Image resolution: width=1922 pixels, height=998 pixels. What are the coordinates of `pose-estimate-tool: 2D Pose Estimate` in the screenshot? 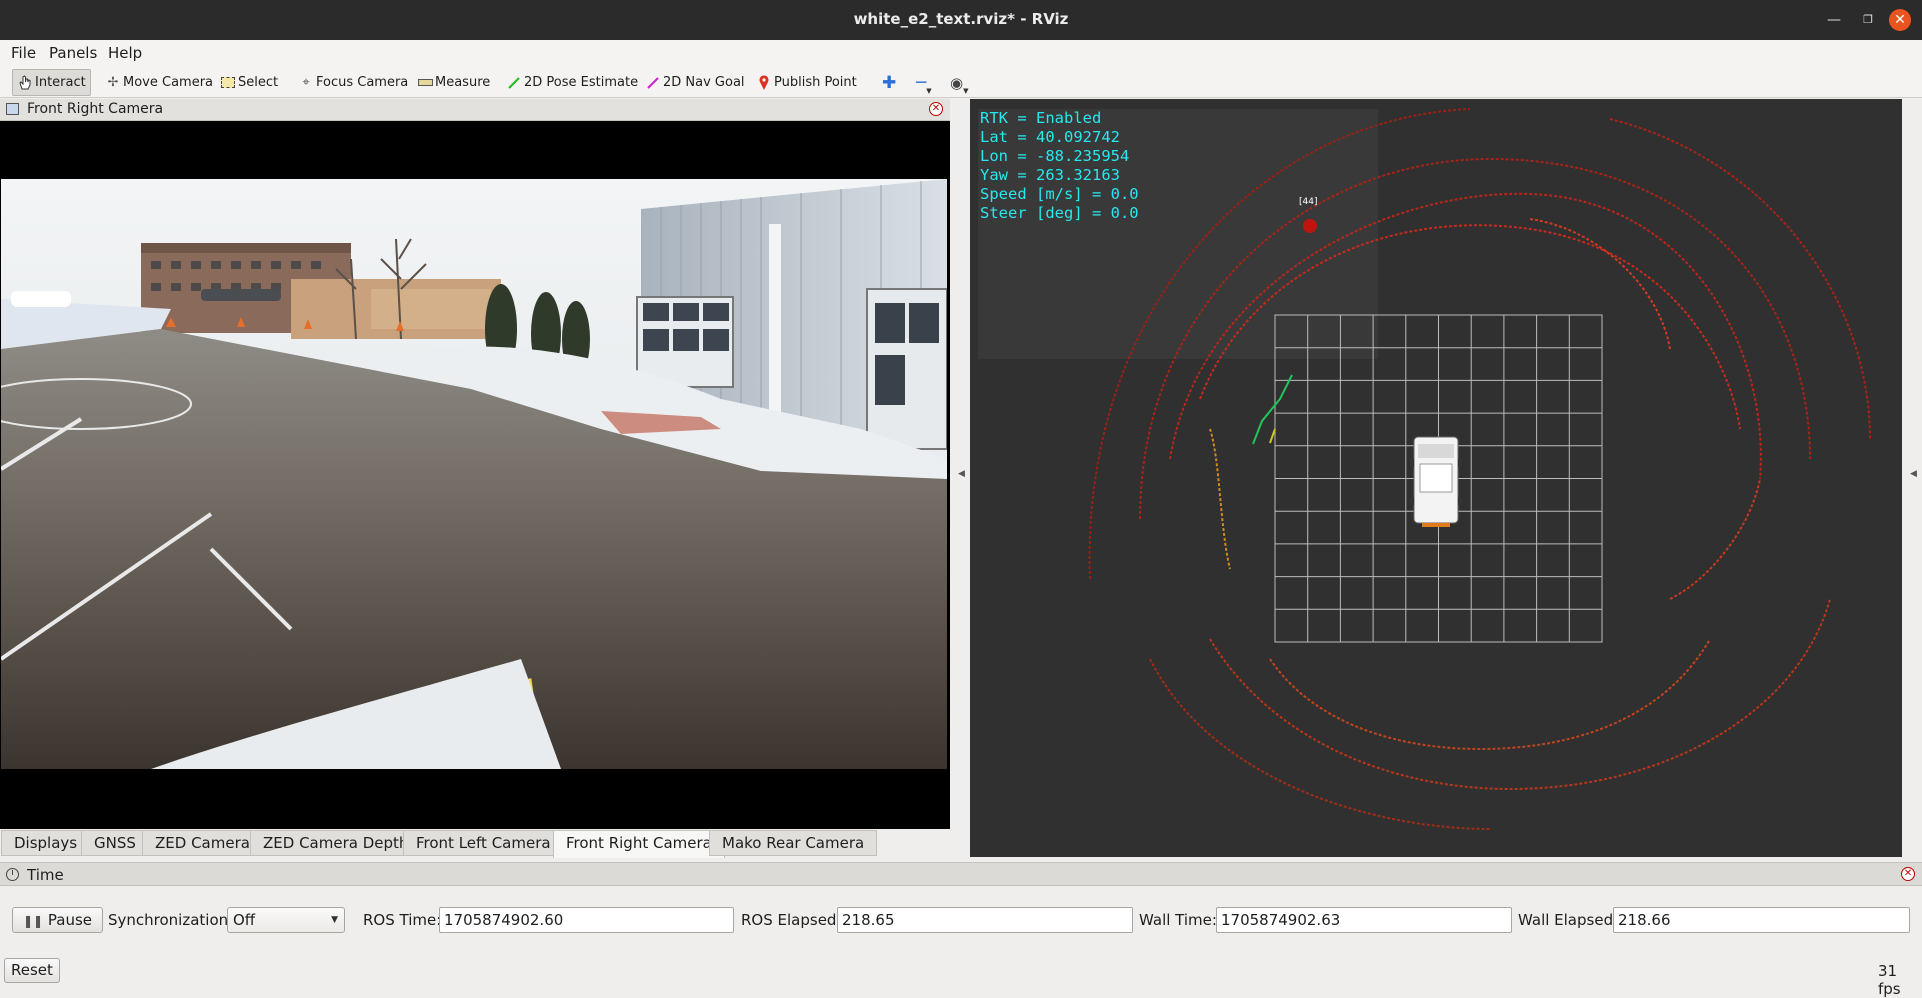 It's located at (572, 82).